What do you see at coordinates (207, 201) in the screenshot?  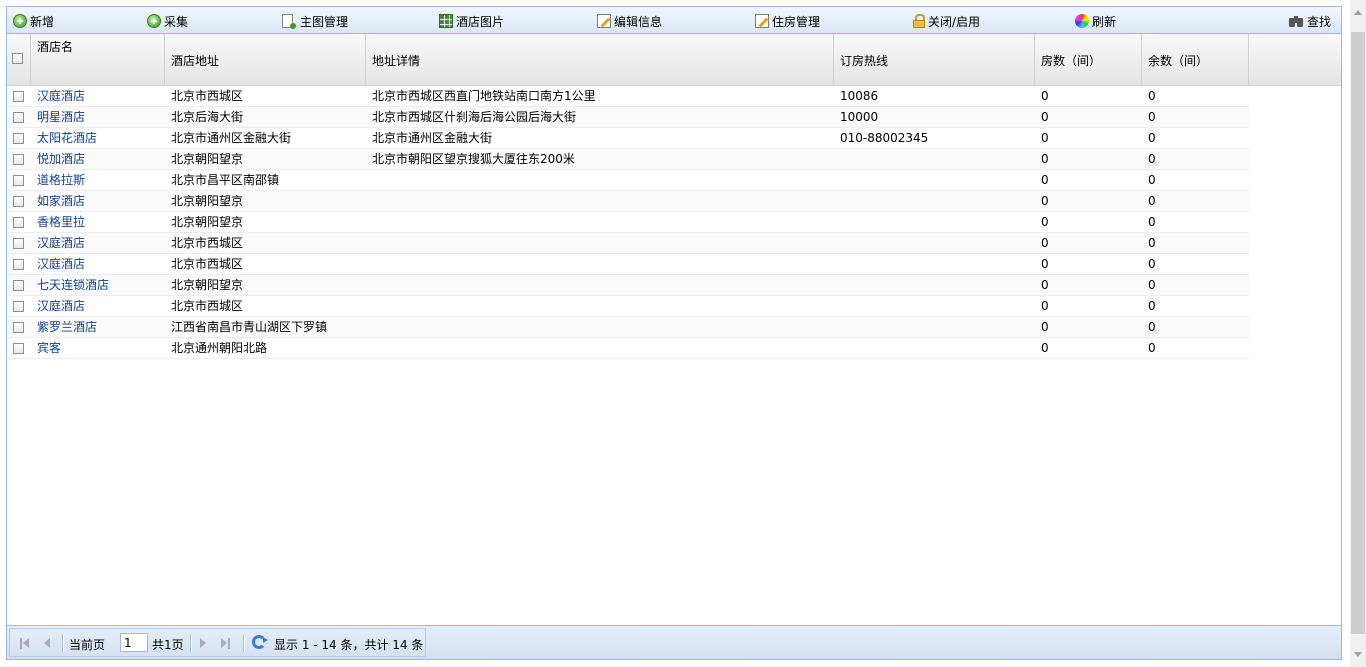 I see `hotel-address: 北京朝阳望京` at bounding box center [207, 201].